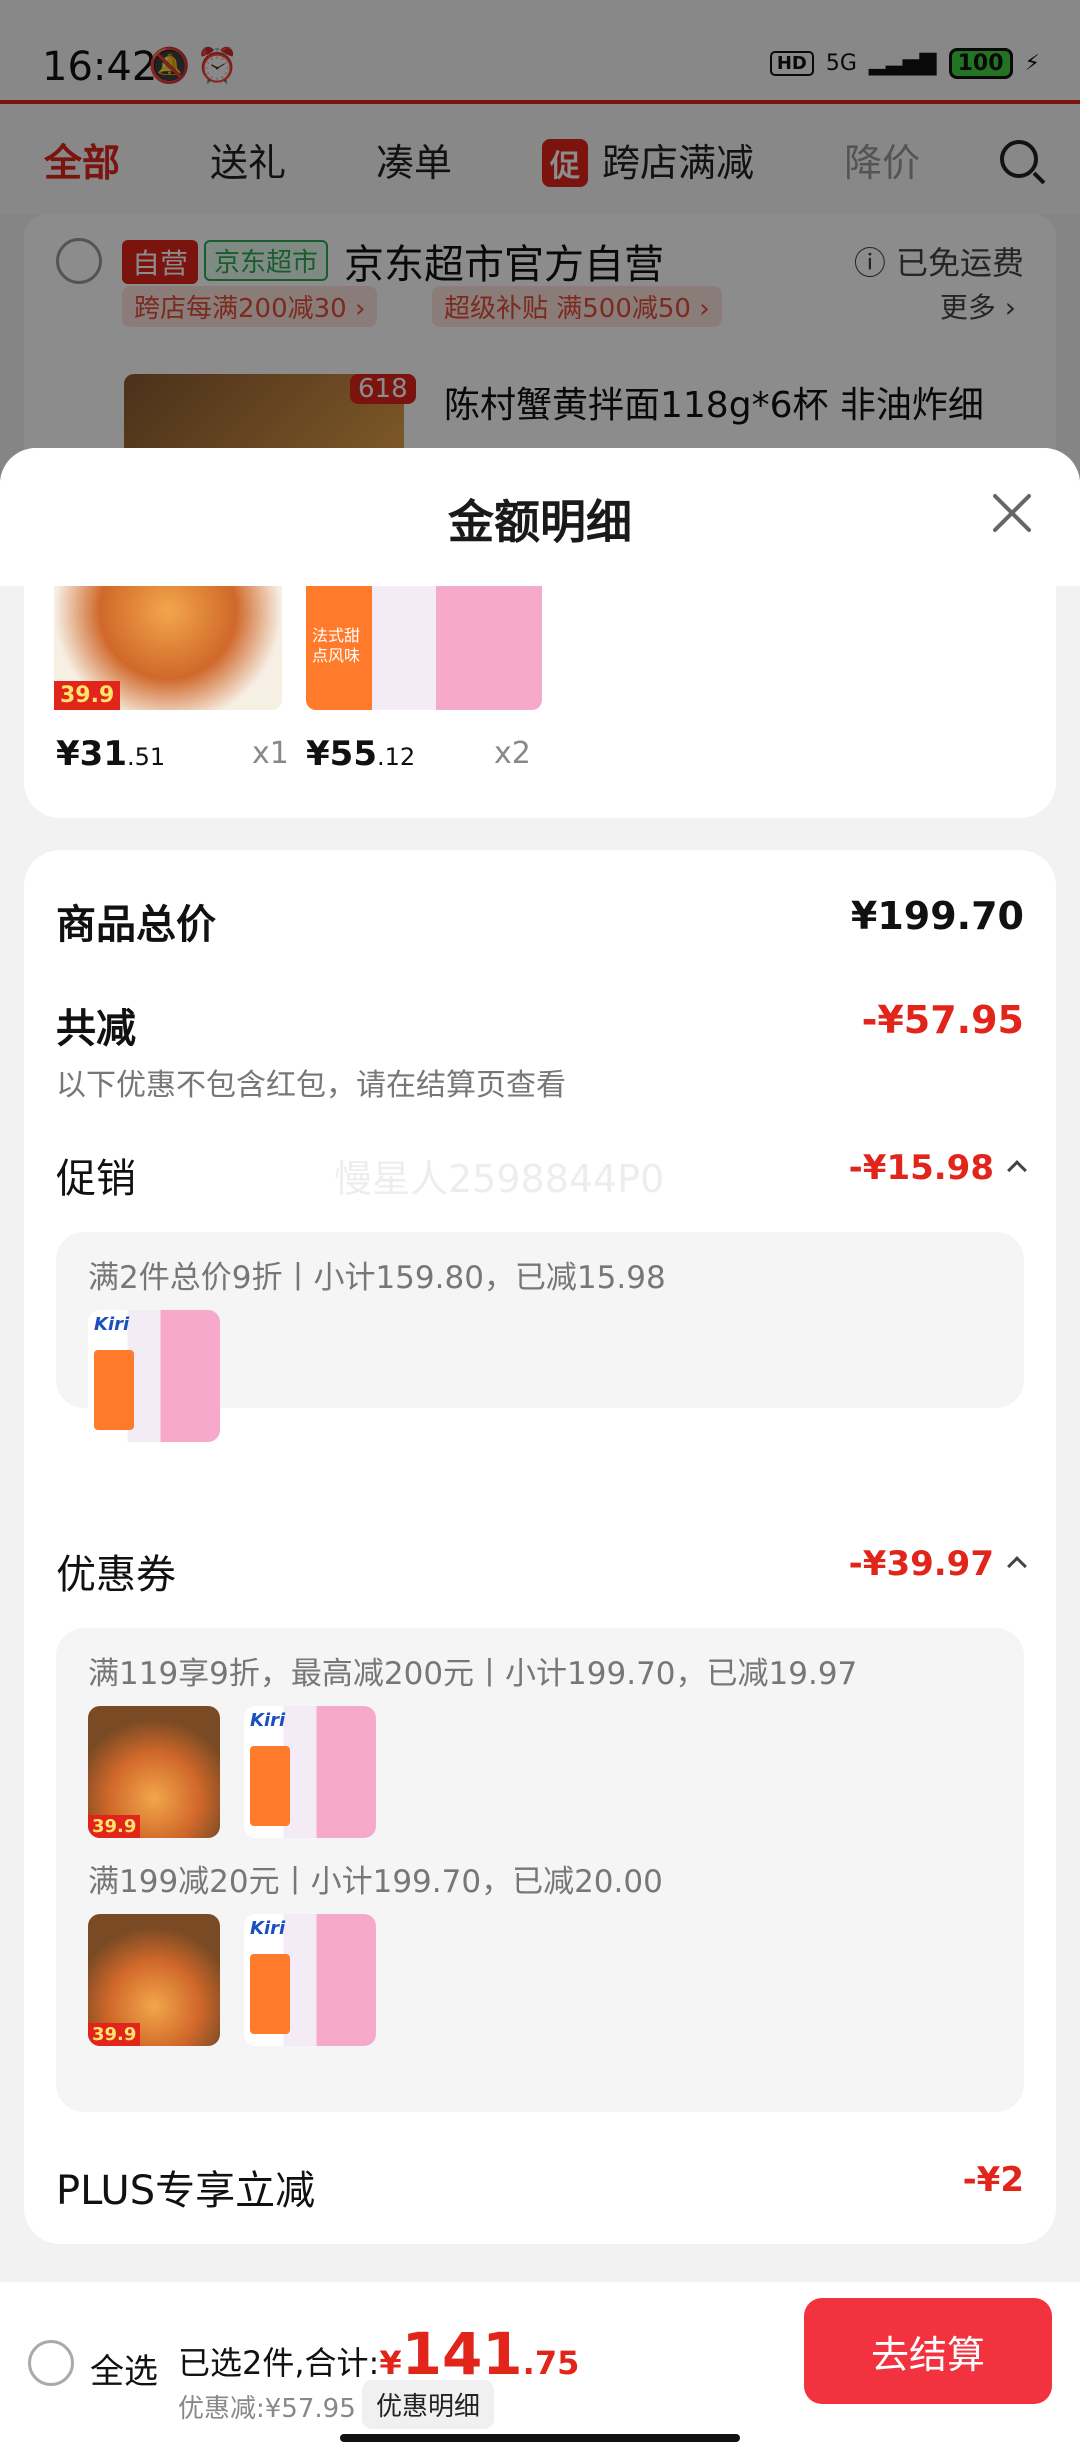 This screenshot has width=1080, height=2460. Describe the element at coordinates (310, 1772) in the screenshot. I see `coupon1-kiri-thumbnail: Kiri` at that location.